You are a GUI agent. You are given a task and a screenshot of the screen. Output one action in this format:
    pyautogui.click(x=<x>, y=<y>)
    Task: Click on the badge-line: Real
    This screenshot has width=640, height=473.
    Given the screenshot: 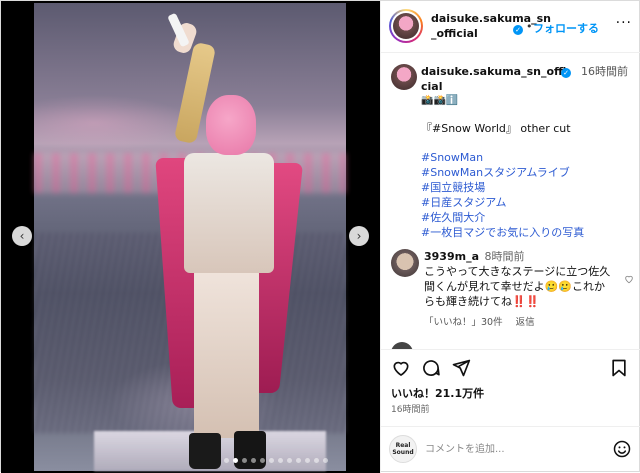 What is the action you would take?
    pyautogui.click(x=403, y=445)
    